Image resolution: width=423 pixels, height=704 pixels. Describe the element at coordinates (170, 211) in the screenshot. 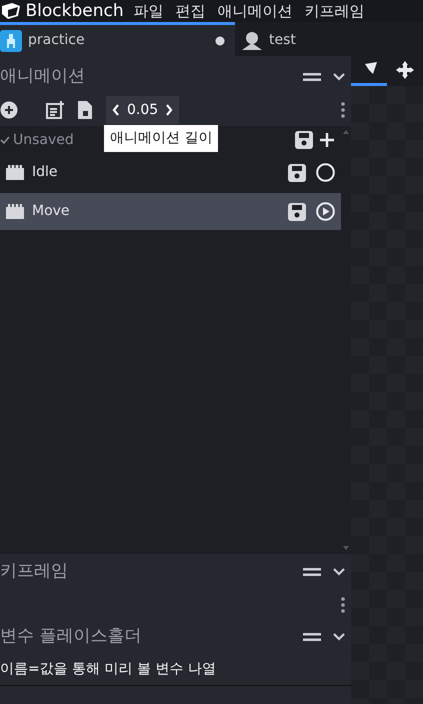

I see `animation-row: Move` at that location.